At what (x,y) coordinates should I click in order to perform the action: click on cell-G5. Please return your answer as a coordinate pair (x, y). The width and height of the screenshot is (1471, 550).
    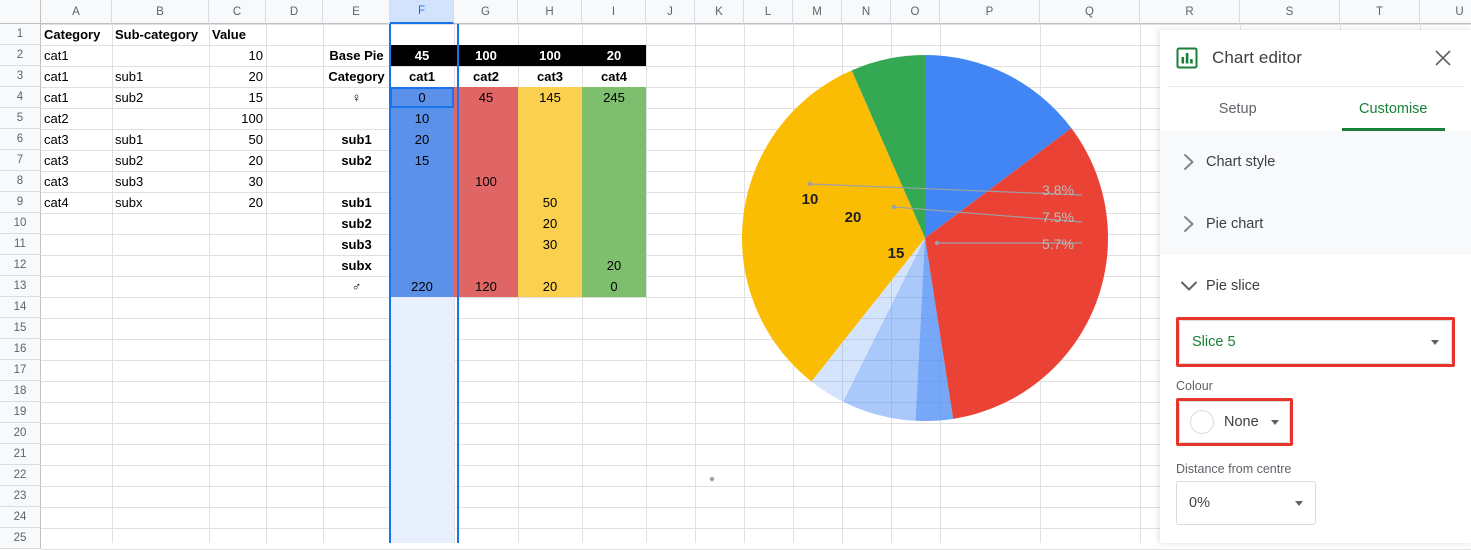
    Looking at the image, I should click on (486, 118).